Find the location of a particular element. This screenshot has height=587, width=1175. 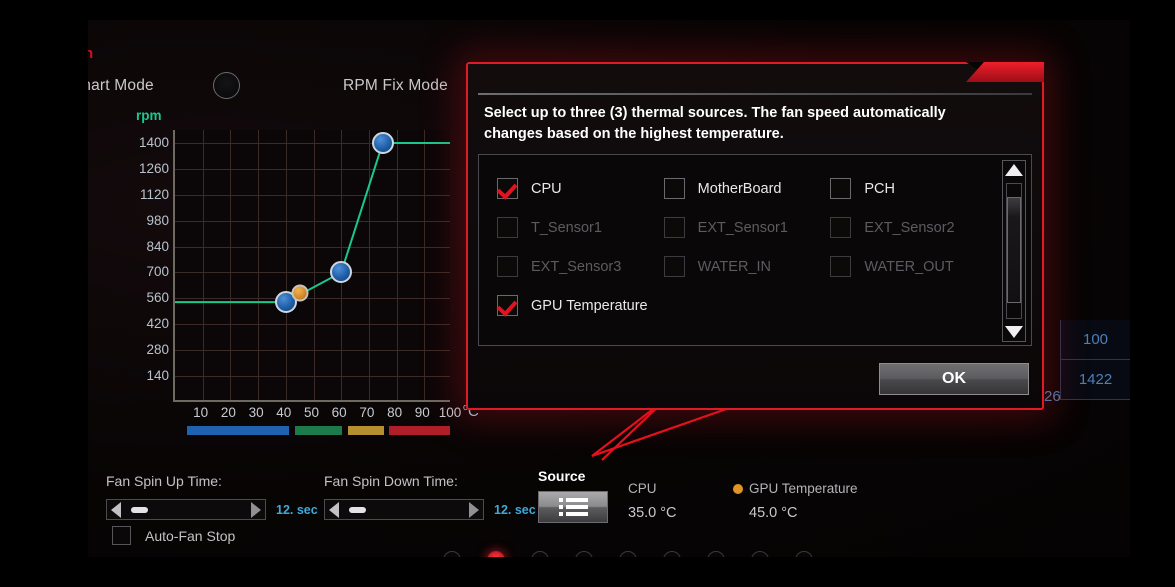

sensor-readout-gpu: GPU Temperature 45.0 °C is located at coordinates (795, 501).